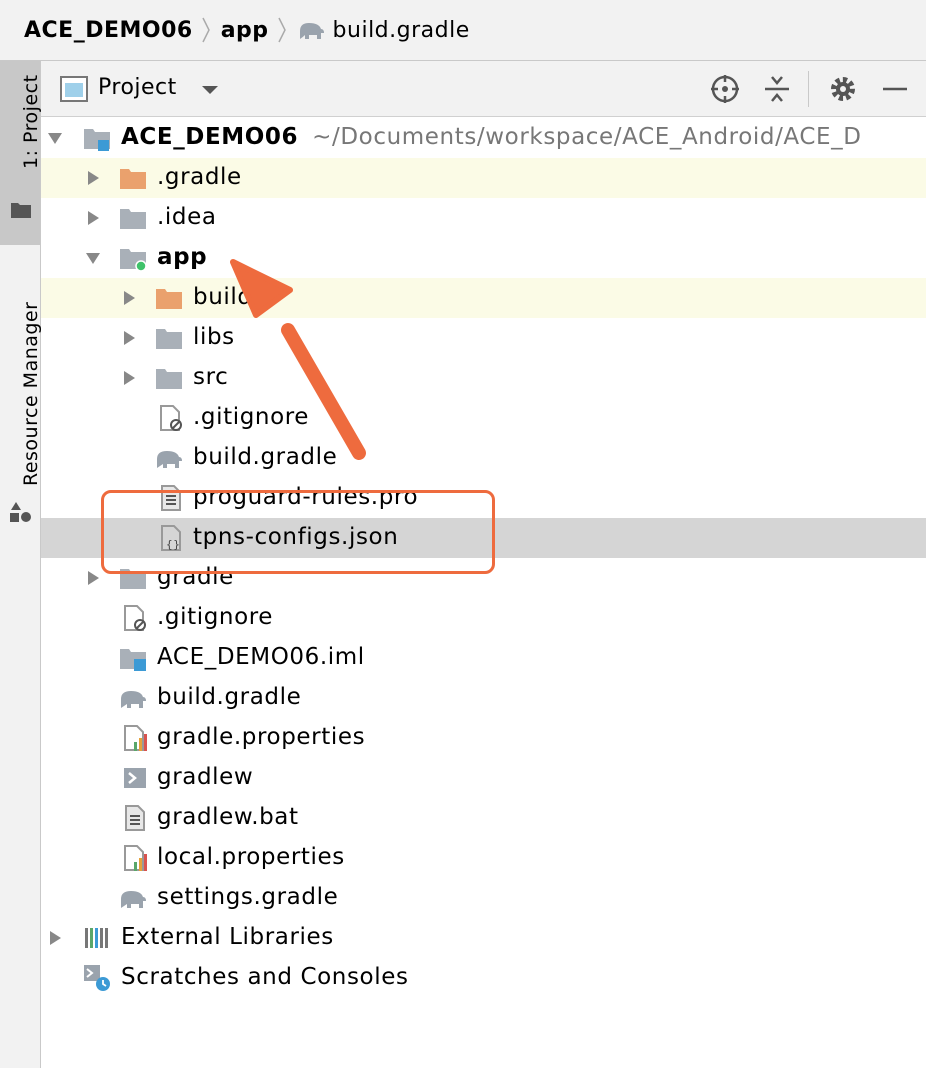 The width and height of the screenshot is (926, 1068). Describe the element at coordinates (483, 938) in the screenshot. I see `tree-row: External Libraries` at that location.